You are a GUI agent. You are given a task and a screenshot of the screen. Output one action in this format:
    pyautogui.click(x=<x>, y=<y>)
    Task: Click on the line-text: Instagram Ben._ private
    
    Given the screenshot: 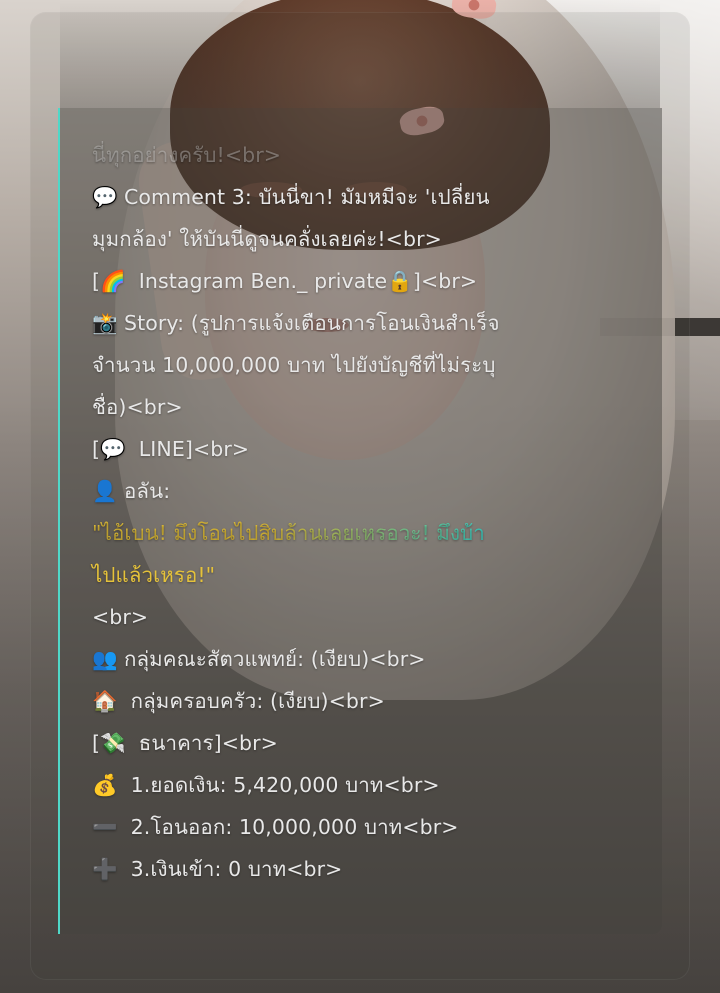 What is the action you would take?
    pyautogui.click(x=260, y=281)
    